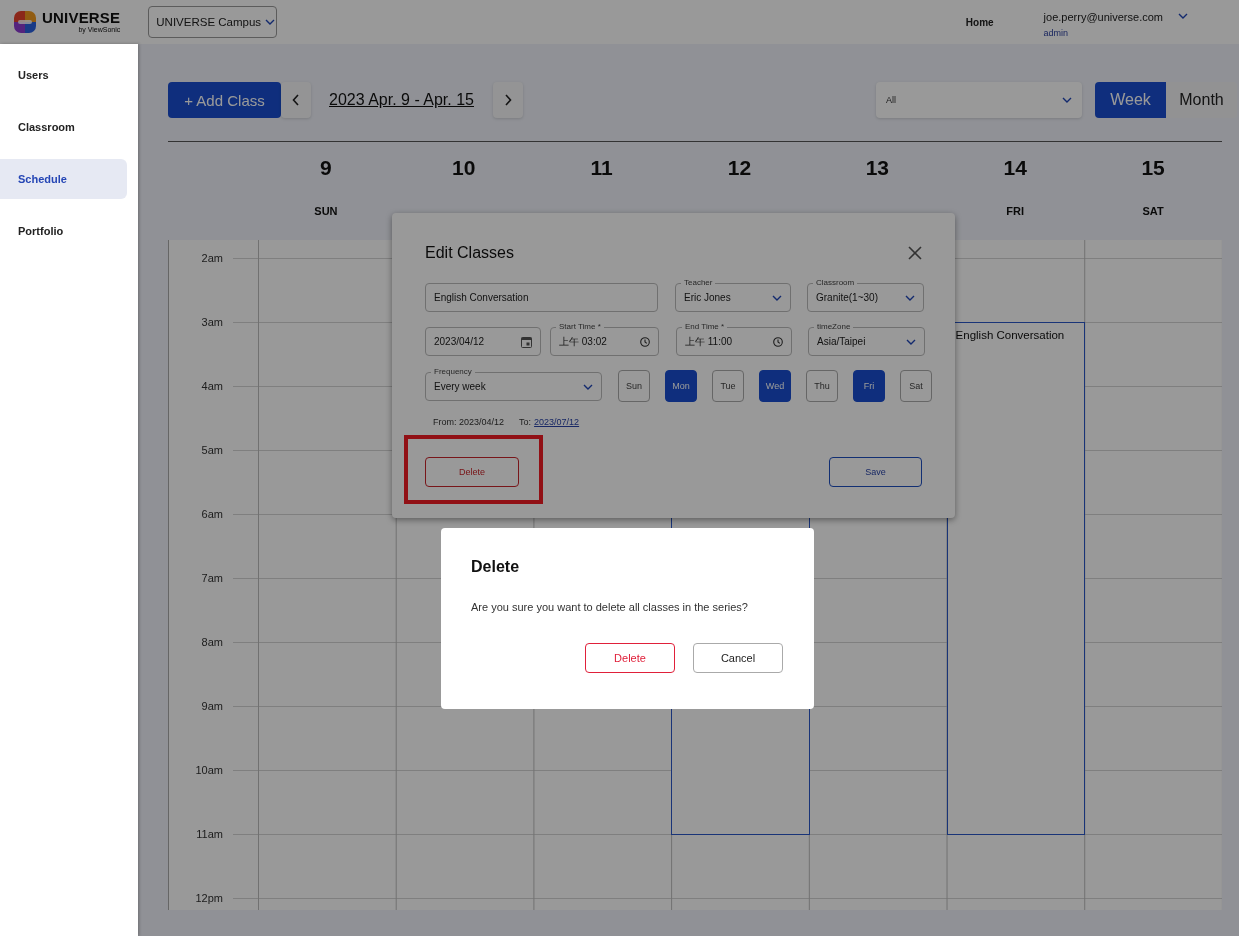 This screenshot has height=936, width=1239. Describe the element at coordinates (212, 578) in the screenshot. I see `hour-label: 7am` at that location.